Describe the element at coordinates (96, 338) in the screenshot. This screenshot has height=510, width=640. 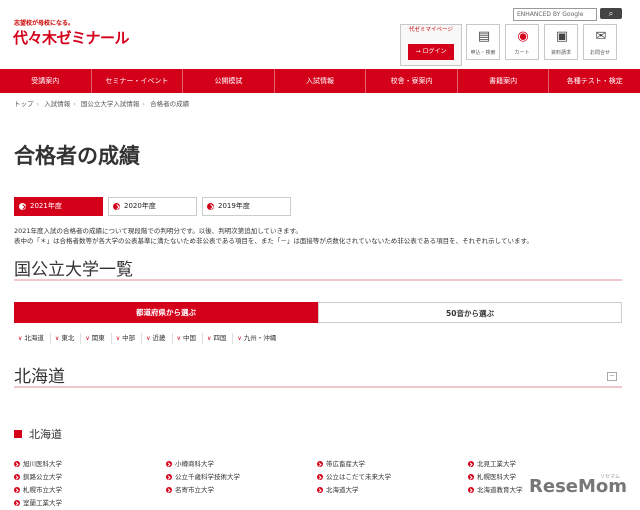
I see `region-link-kanto: ∨ 関東` at that location.